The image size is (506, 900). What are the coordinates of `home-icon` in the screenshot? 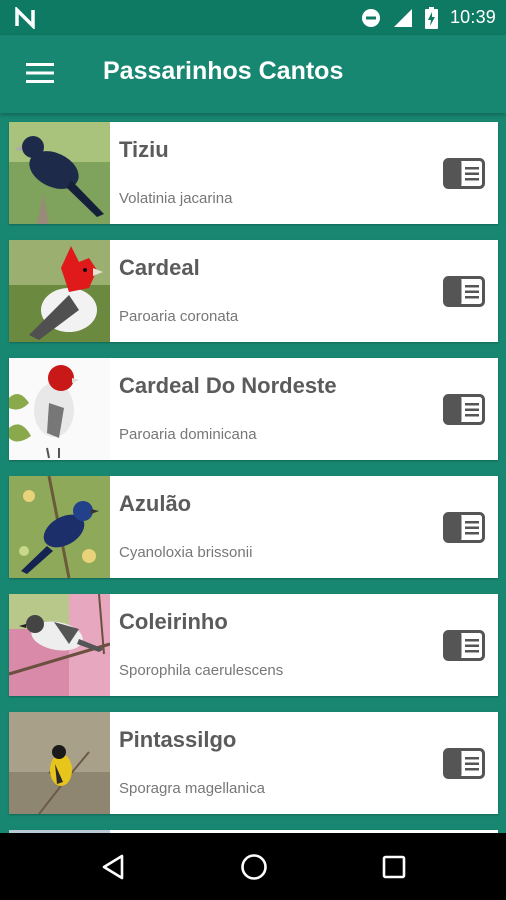 It's located at (254, 867).